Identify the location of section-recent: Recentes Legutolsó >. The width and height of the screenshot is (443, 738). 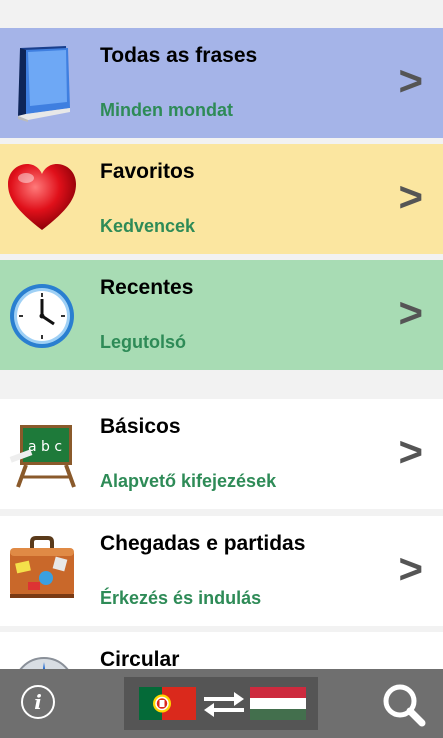
(221, 315).